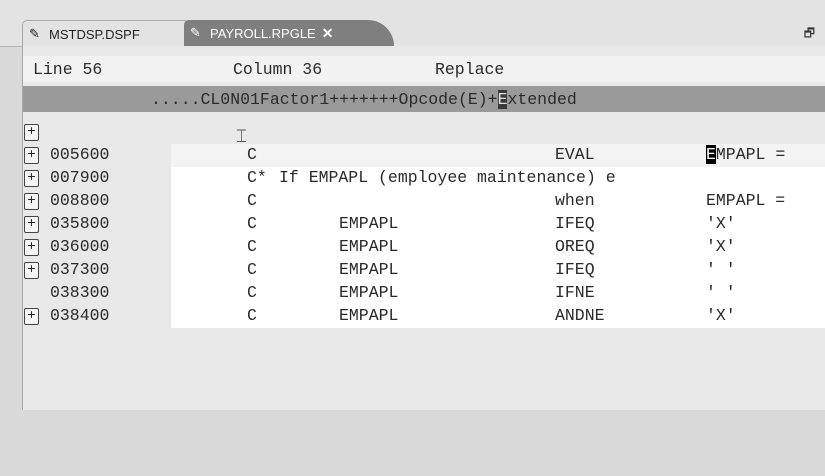 The height and width of the screenshot is (476, 825). Describe the element at coordinates (502, 99) in the screenshot. I see `ruler-cursor-cell: E` at that location.